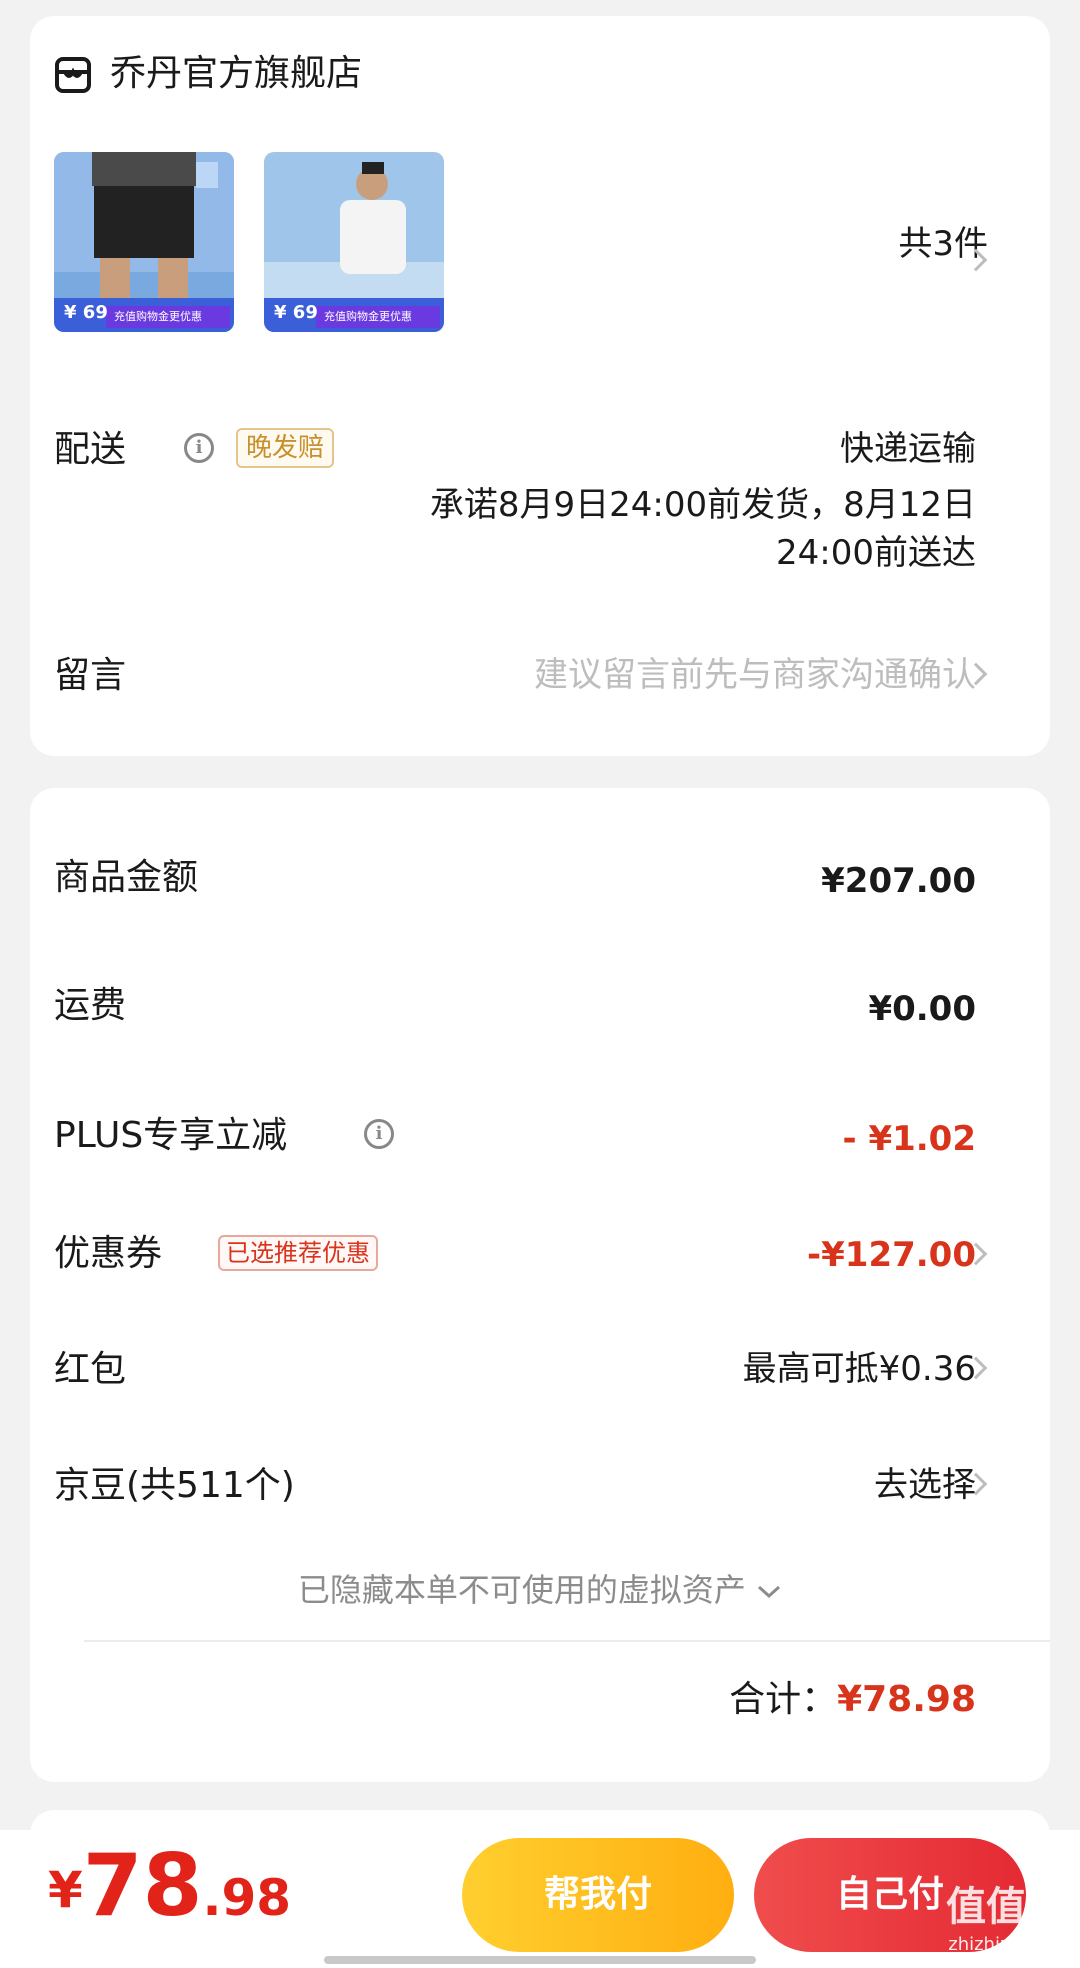 The width and height of the screenshot is (1080, 1968). Describe the element at coordinates (567, 1641) in the screenshot. I see `divider` at that location.